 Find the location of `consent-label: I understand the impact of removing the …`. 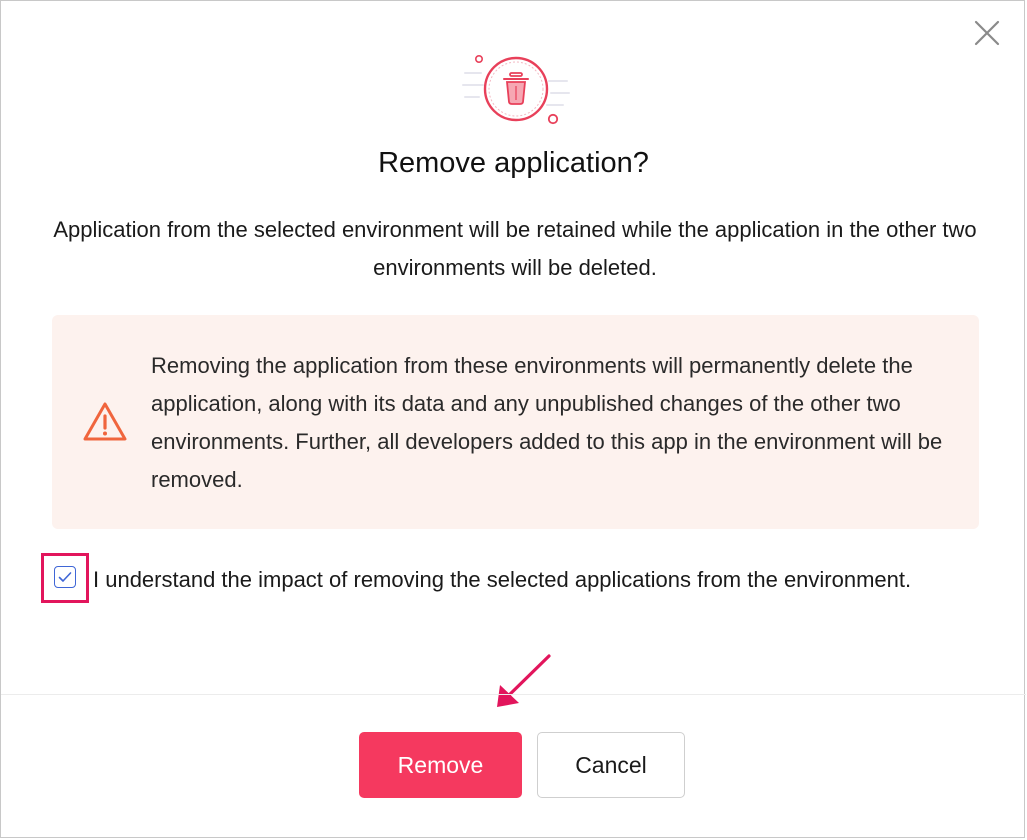

consent-label: I understand the impact of removing the … is located at coordinates (523, 579).